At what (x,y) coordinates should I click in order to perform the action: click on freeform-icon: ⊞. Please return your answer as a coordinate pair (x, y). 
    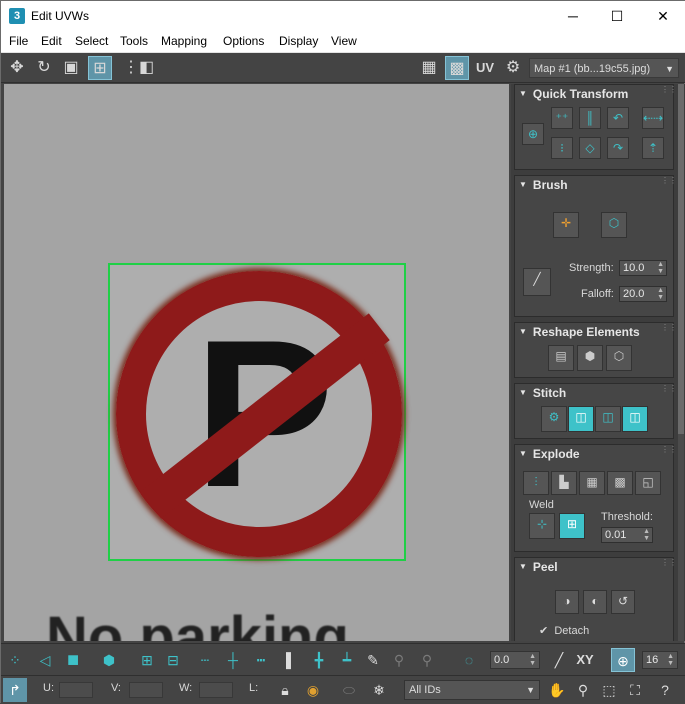
    Looking at the image, I should click on (100, 68).